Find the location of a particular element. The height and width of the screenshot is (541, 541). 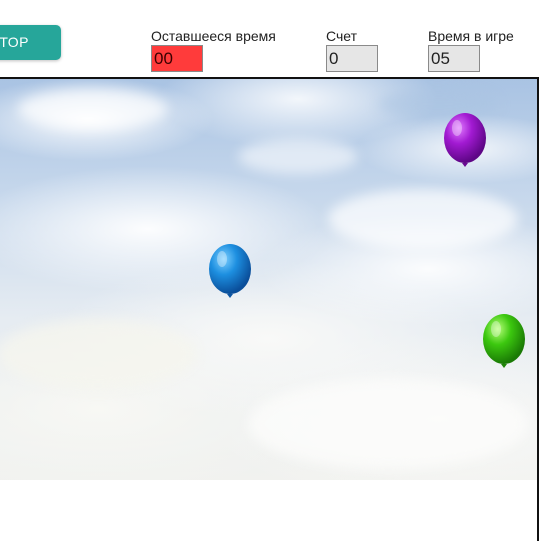

balloon-blue is located at coordinates (231, 273).